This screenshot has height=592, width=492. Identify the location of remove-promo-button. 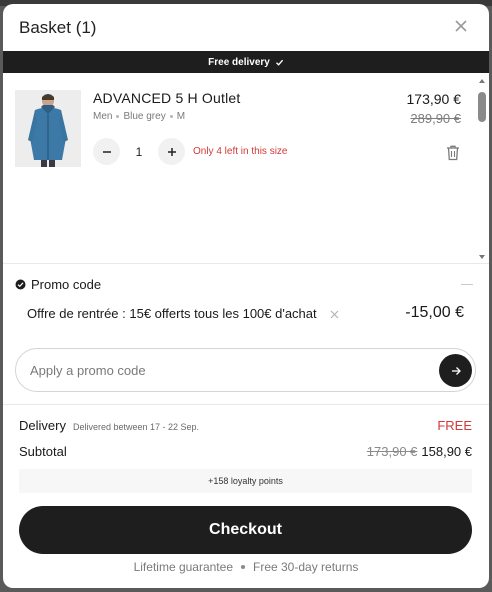
(334, 314).